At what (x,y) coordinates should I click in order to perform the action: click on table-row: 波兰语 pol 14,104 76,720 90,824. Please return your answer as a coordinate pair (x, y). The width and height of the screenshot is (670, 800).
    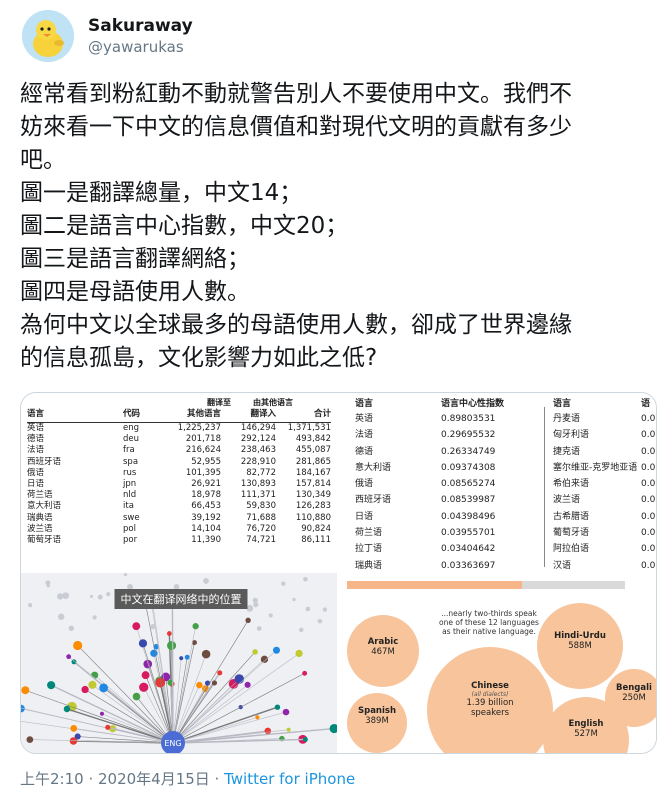
    Looking at the image, I should click on (179, 529).